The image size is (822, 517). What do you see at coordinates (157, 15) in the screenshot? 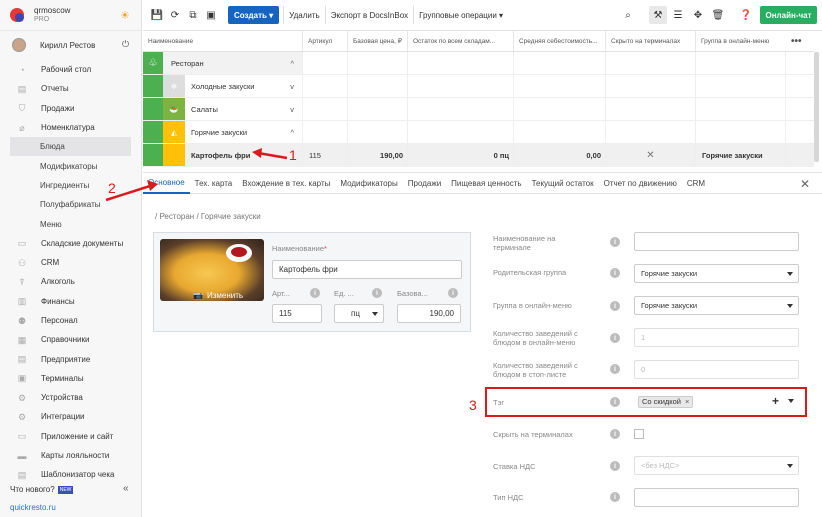
I see `save-icon: 💾` at bounding box center [157, 15].